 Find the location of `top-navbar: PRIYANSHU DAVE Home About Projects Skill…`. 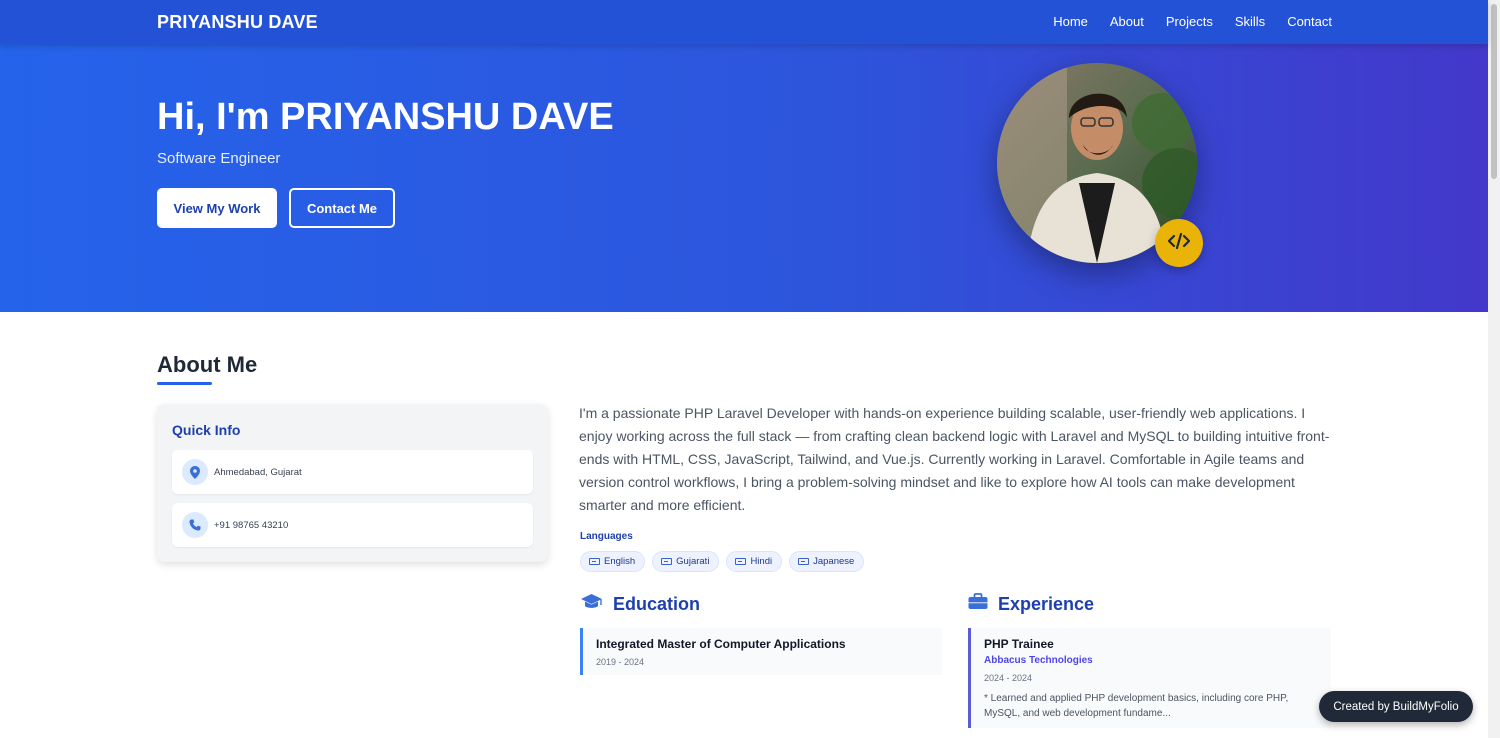

top-navbar: PRIYANSHU DAVE Home About Projects Skill… is located at coordinates (744, 22).